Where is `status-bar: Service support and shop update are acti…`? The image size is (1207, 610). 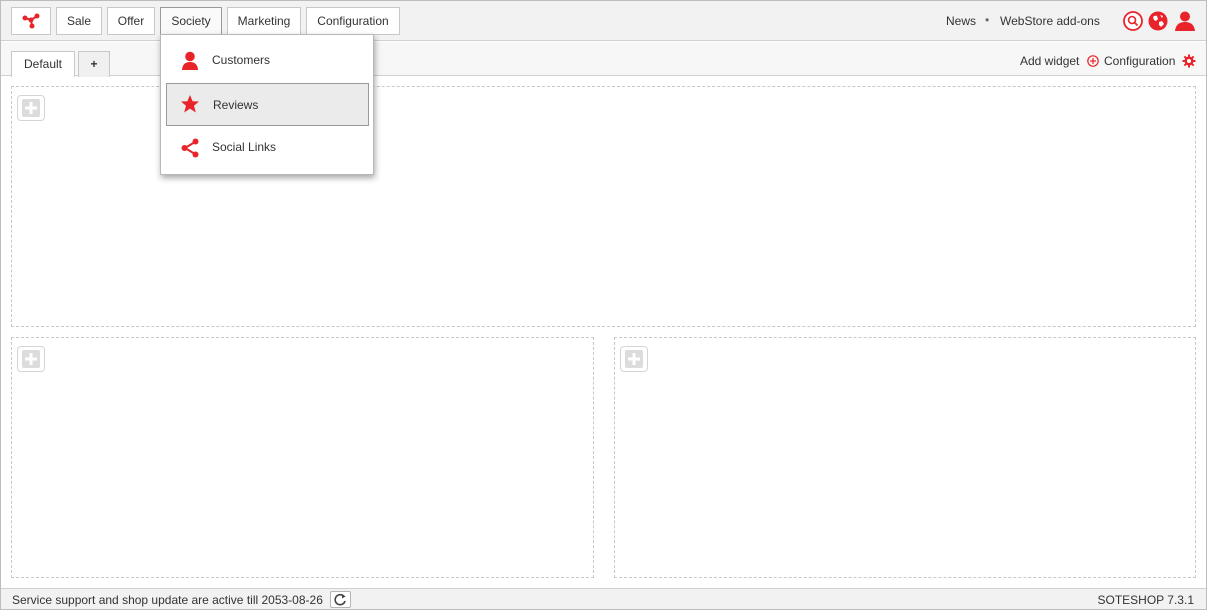
status-bar: Service support and shop update are acti… is located at coordinates (603, 598).